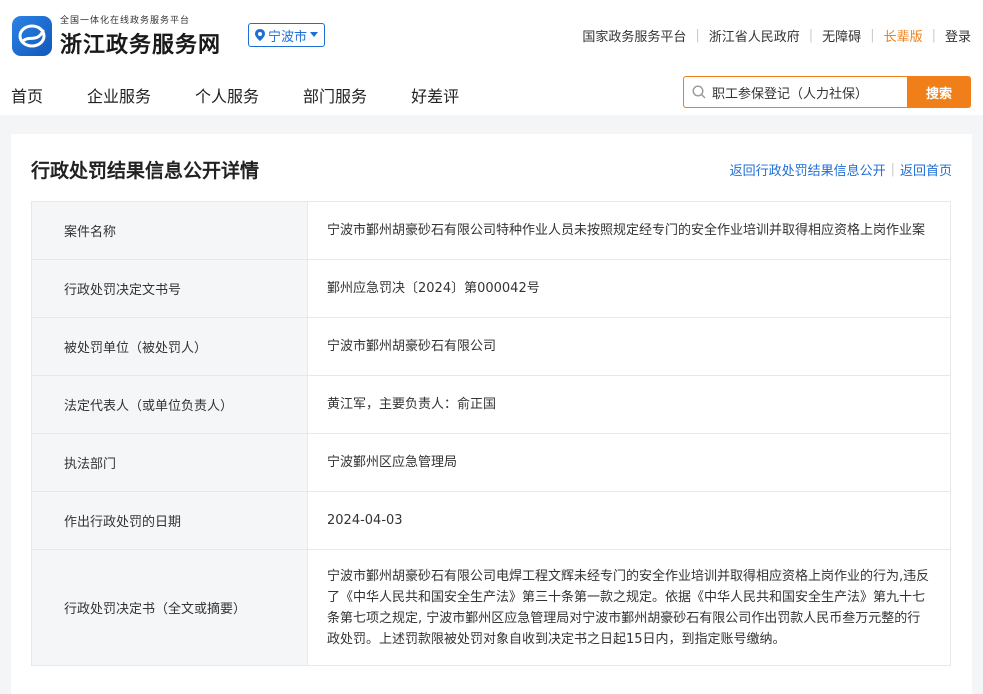  What do you see at coordinates (629, 346) in the screenshot?
I see `field-value: 宁波市鄞州胡豪砂石有限公司` at bounding box center [629, 346].